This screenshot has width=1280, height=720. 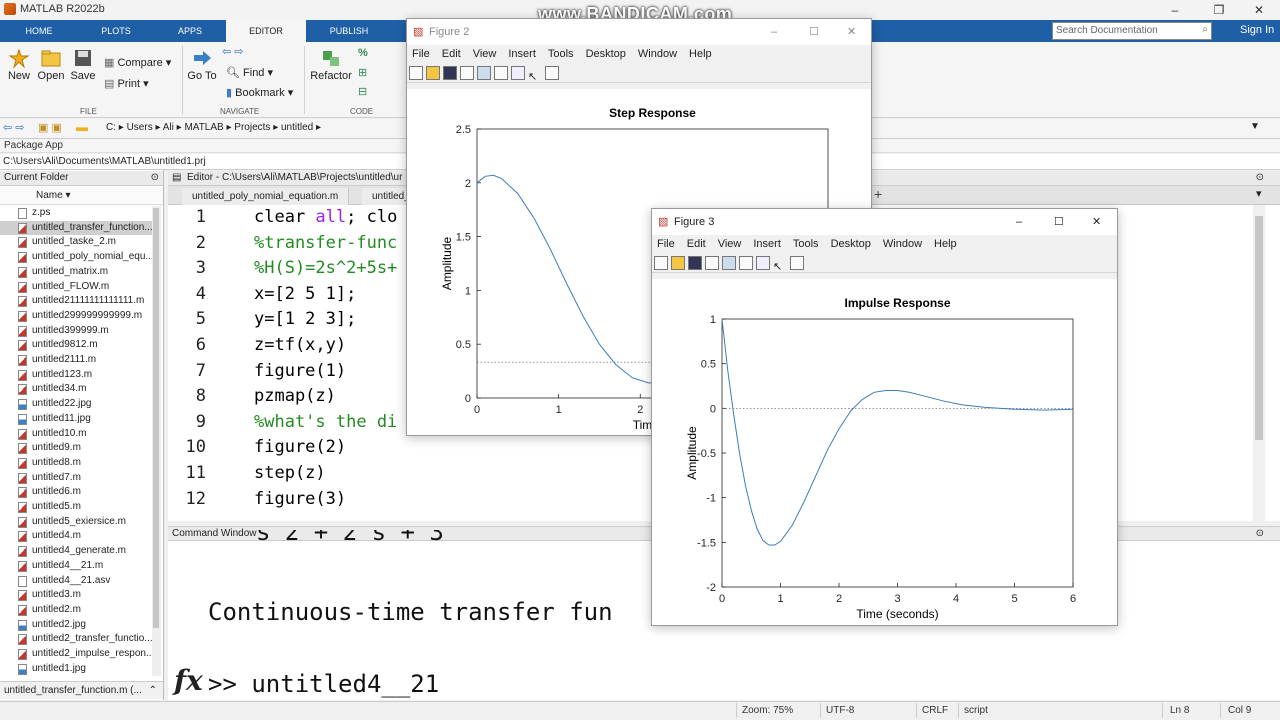 What do you see at coordinates (780, 267) in the screenshot?
I see `pointer-icon: ↖` at bounding box center [780, 267].